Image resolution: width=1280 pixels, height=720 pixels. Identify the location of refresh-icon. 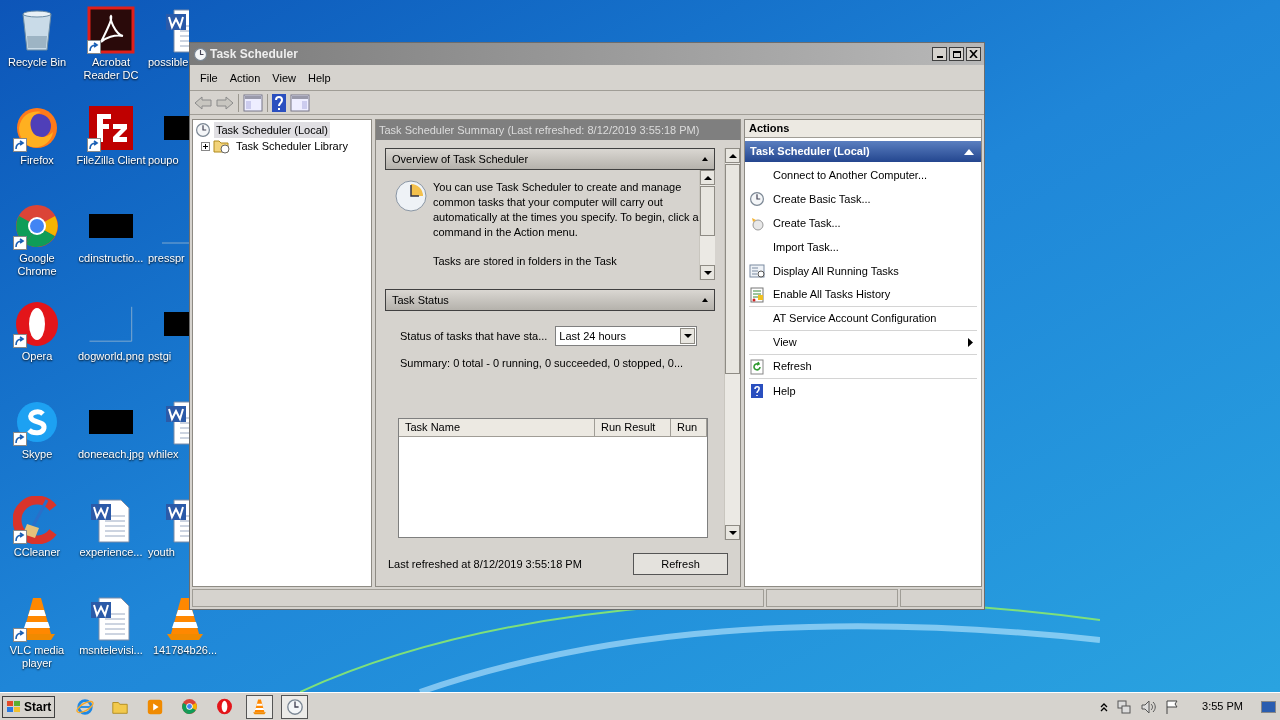
(757, 366).